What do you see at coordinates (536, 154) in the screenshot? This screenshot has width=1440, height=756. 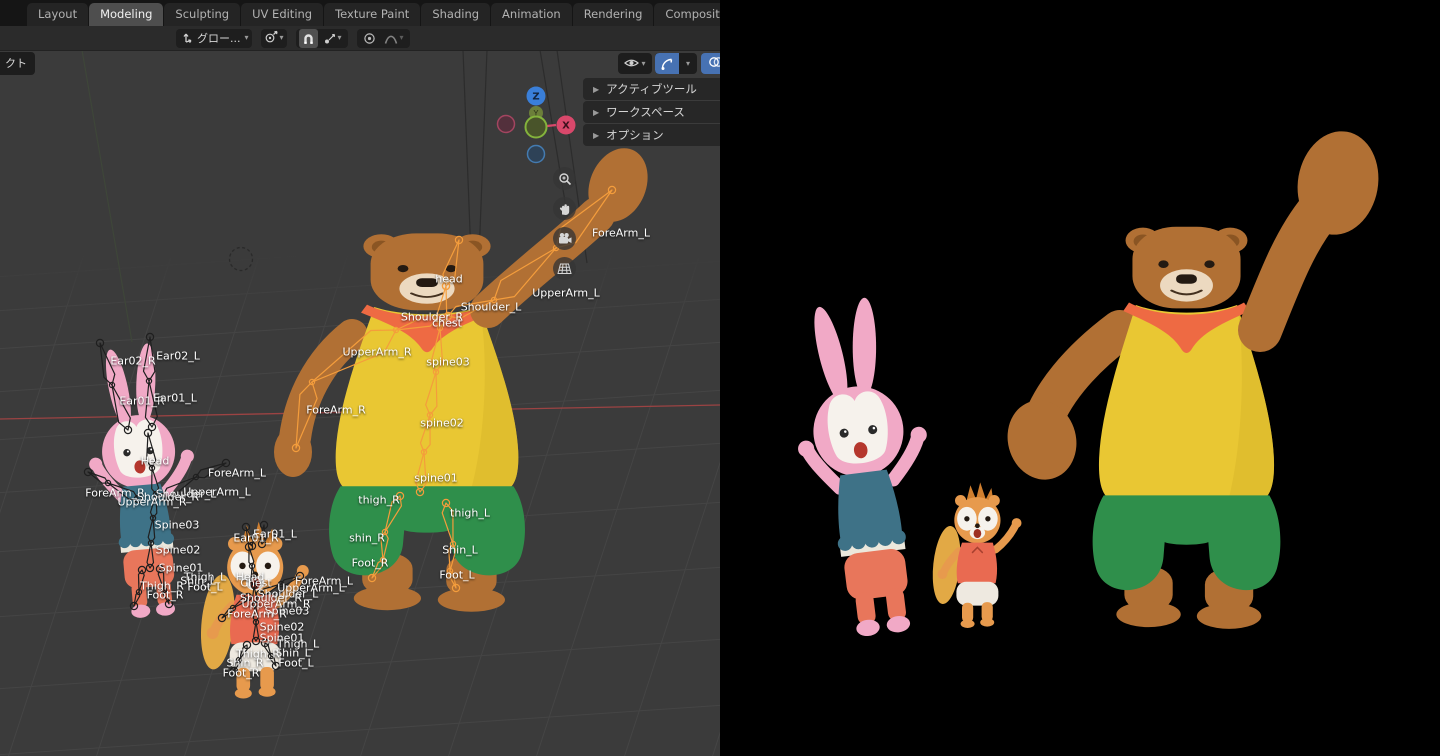 I see `gizmo-neg-z-ball` at bounding box center [536, 154].